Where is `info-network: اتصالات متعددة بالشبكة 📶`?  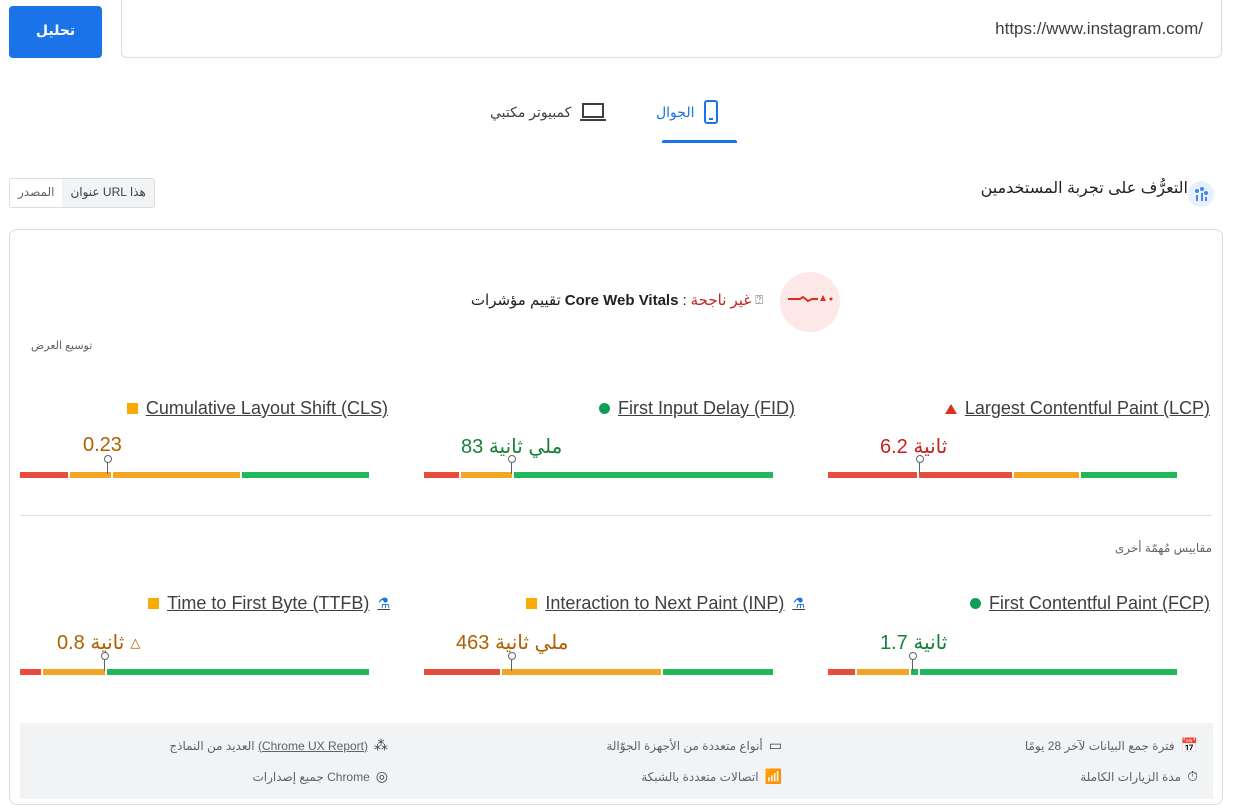 info-network: اتصالات متعددة بالشبكة 📶 is located at coordinates (711, 776).